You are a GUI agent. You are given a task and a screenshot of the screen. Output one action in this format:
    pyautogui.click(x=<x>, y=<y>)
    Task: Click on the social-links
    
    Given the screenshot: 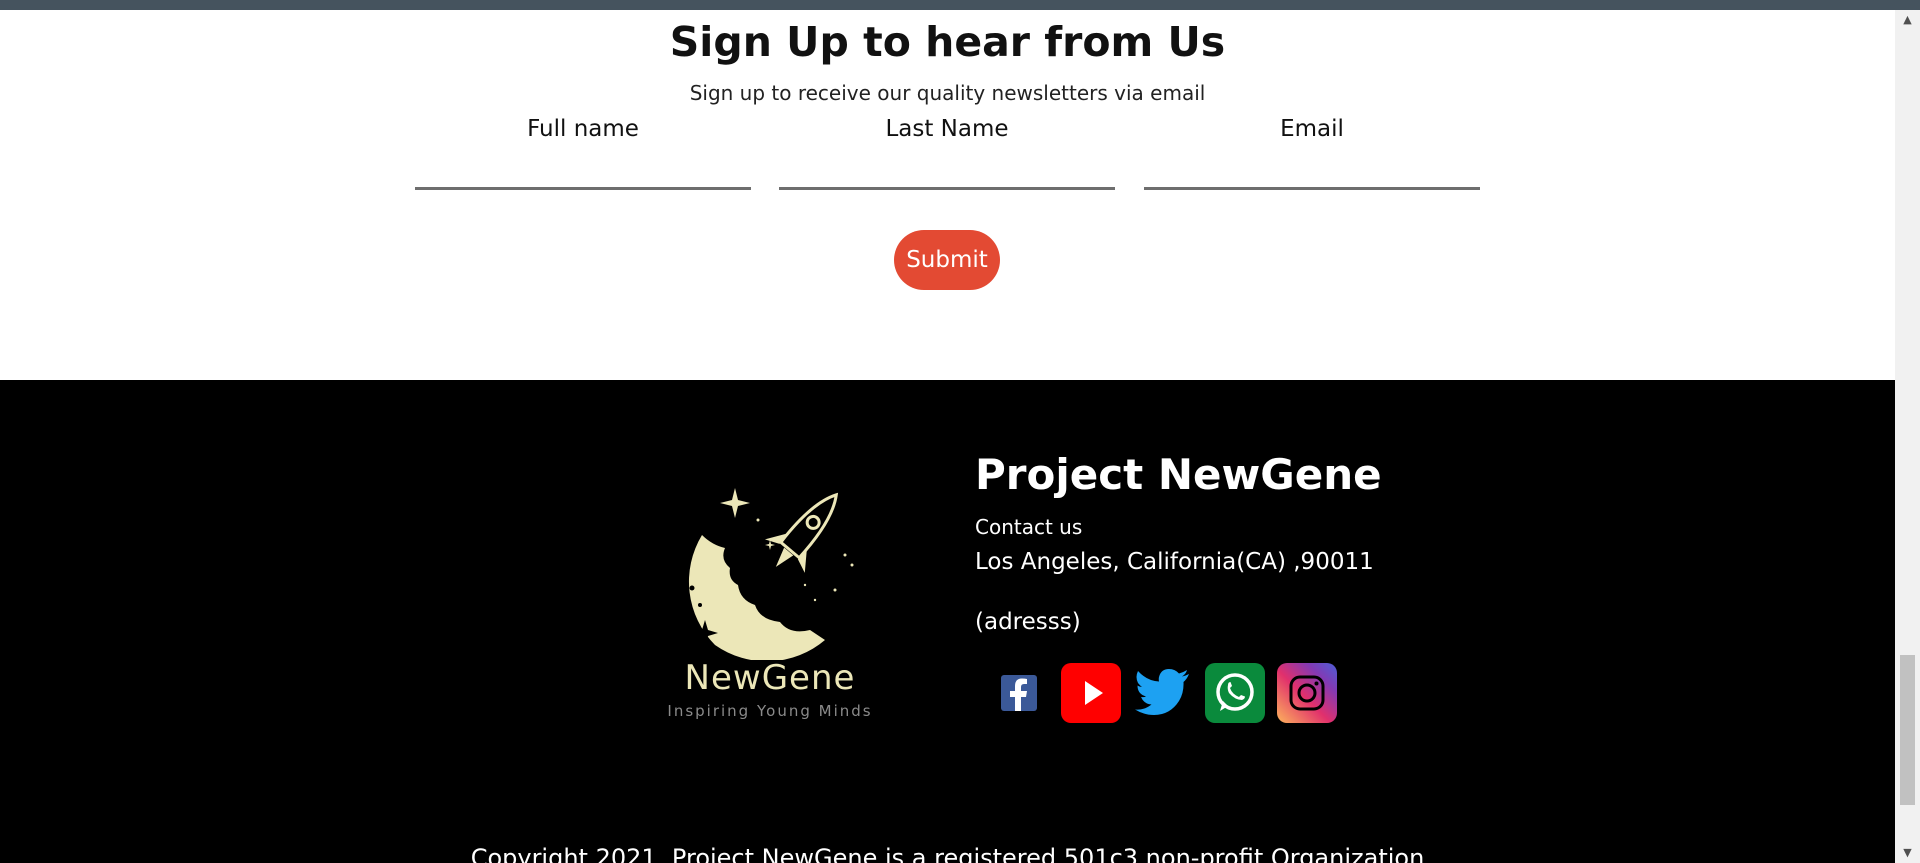 What is the action you would take?
    pyautogui.click(x=1163, y=693)
    